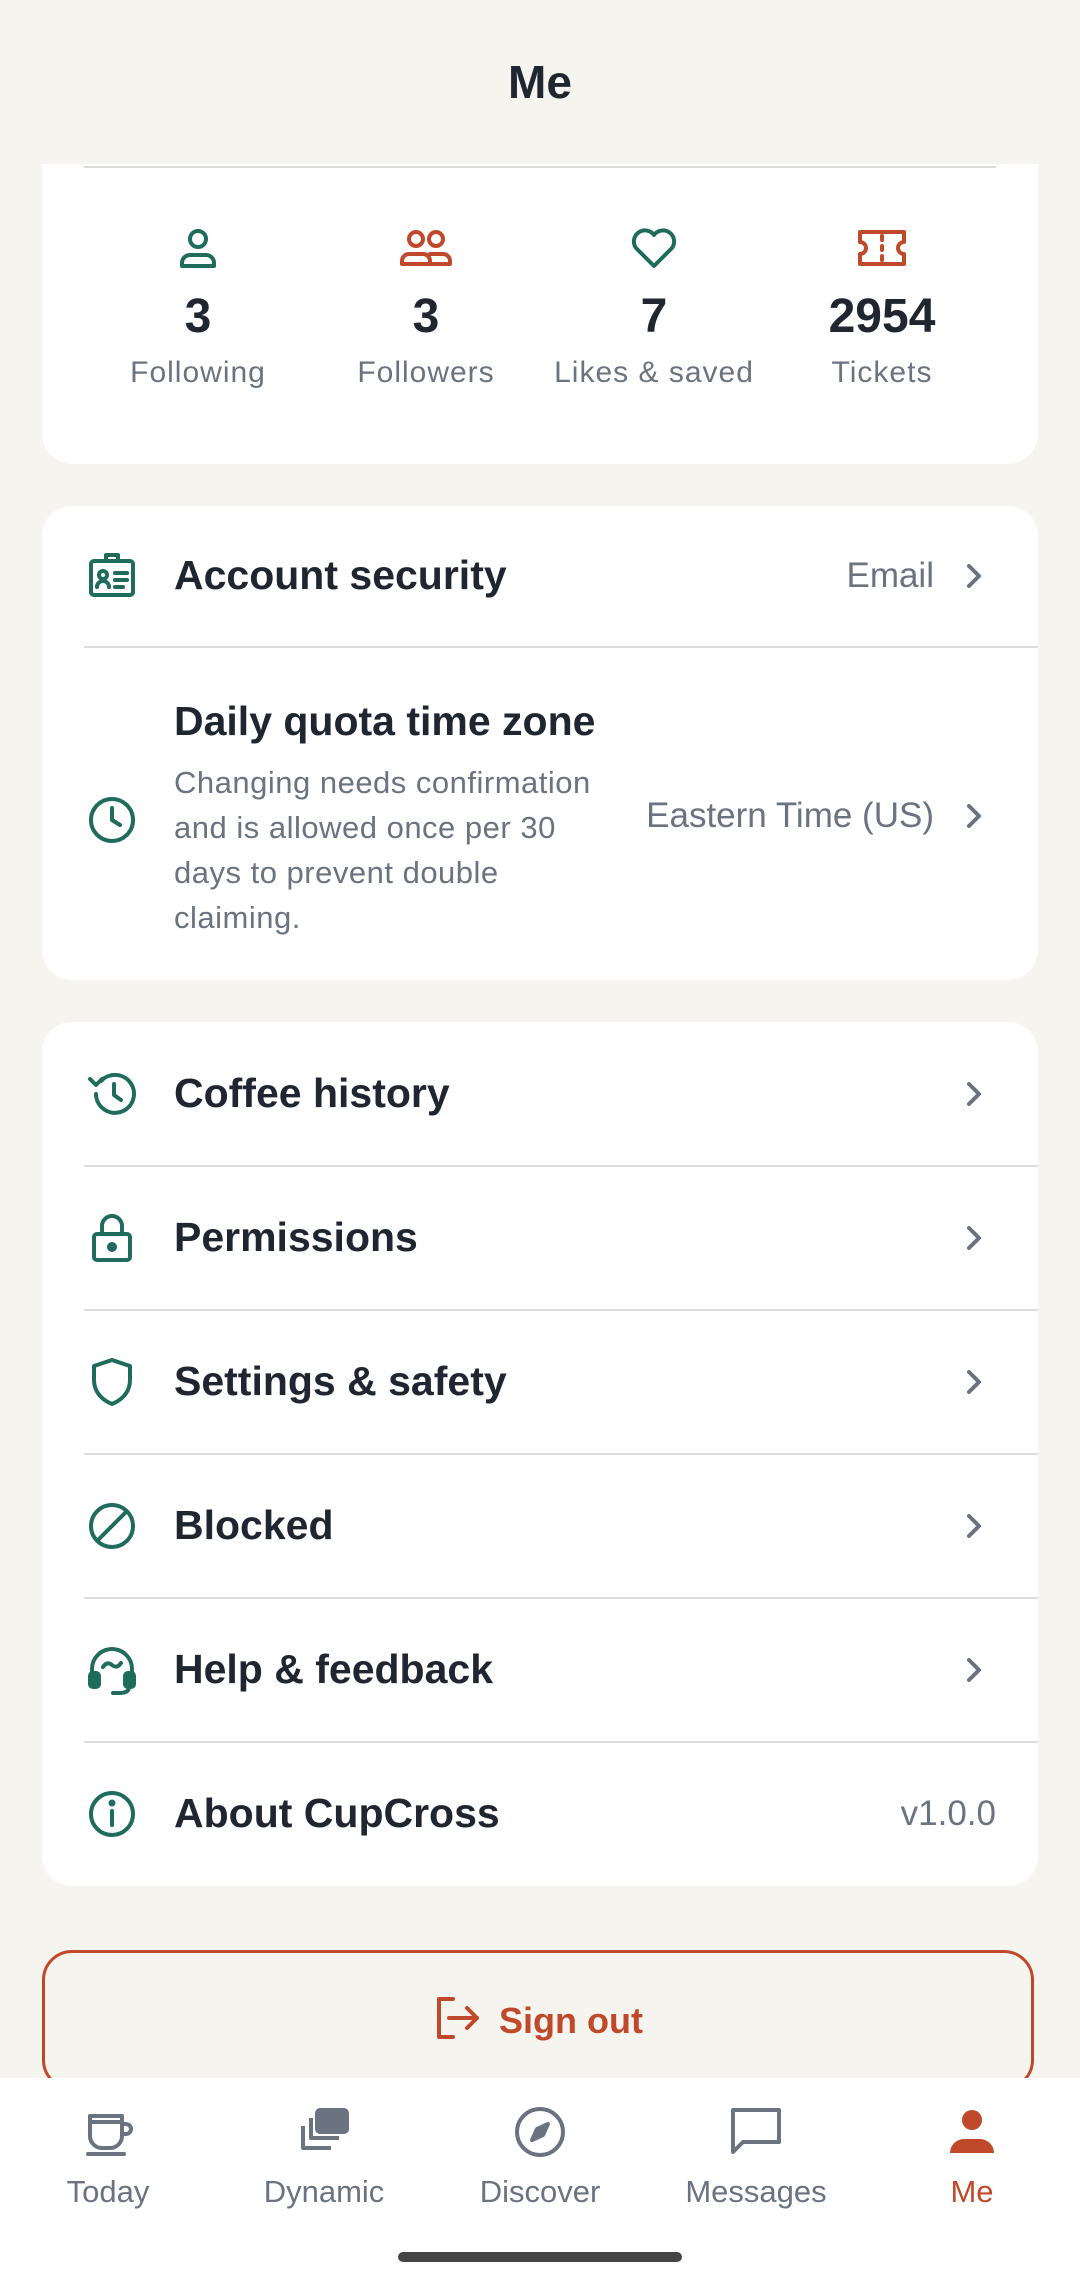  What do you see at coordinates (340, 575) in the screenshot?
I see `row-title: Account security` at bounding box center [340, 575].